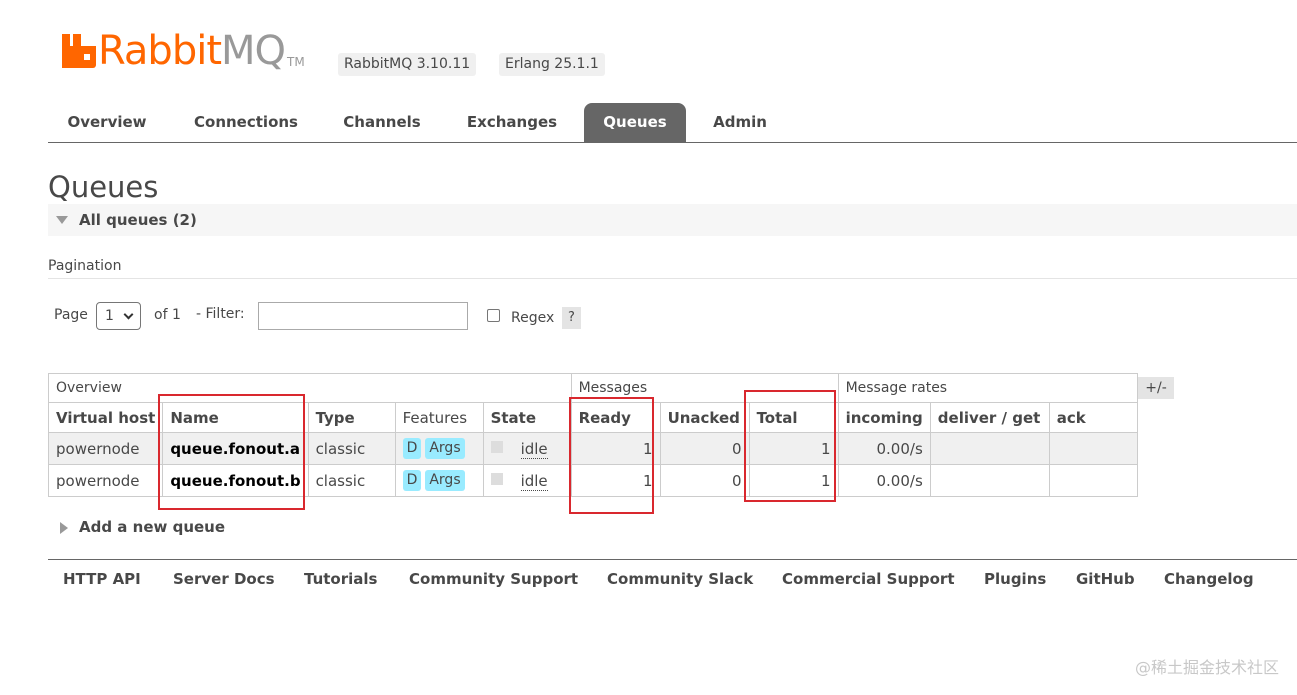 The width and height of the screenshot is (1297, 695). I want to click on logo-text-mq: MQ, so click(253, 51).